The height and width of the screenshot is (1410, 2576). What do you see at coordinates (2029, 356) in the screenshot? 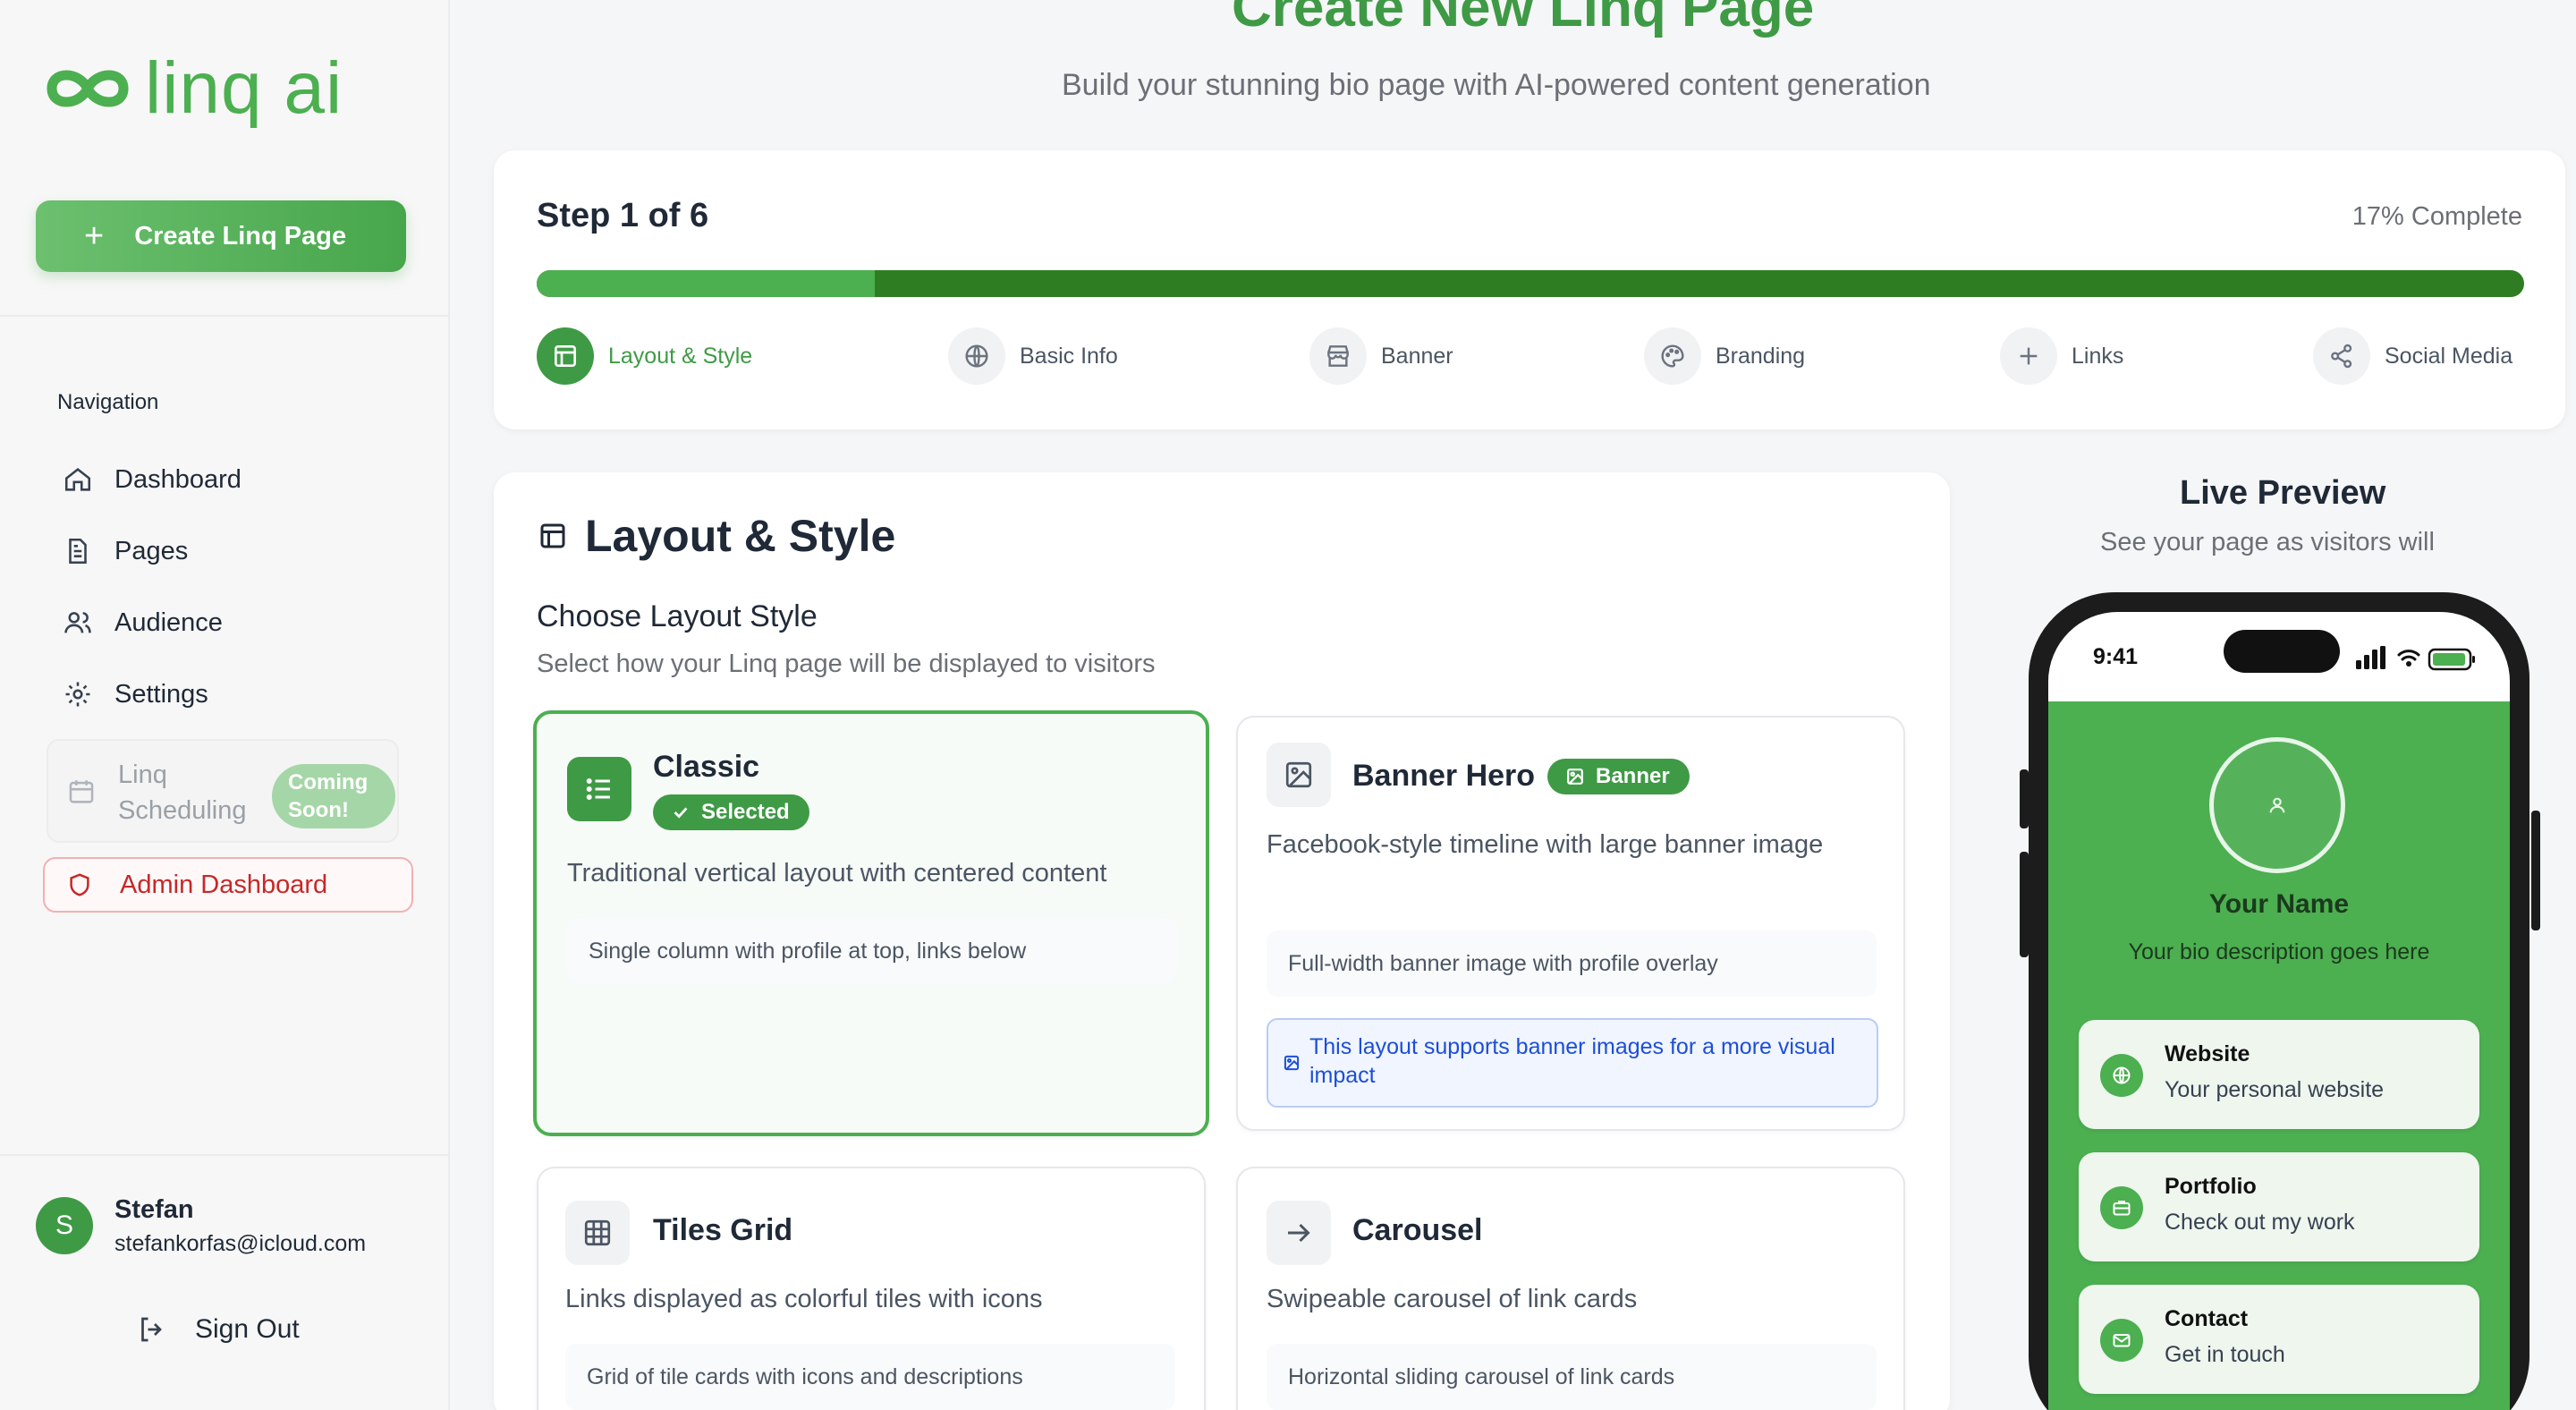
I see `plus-icon` at bounding box center [2029, 356].